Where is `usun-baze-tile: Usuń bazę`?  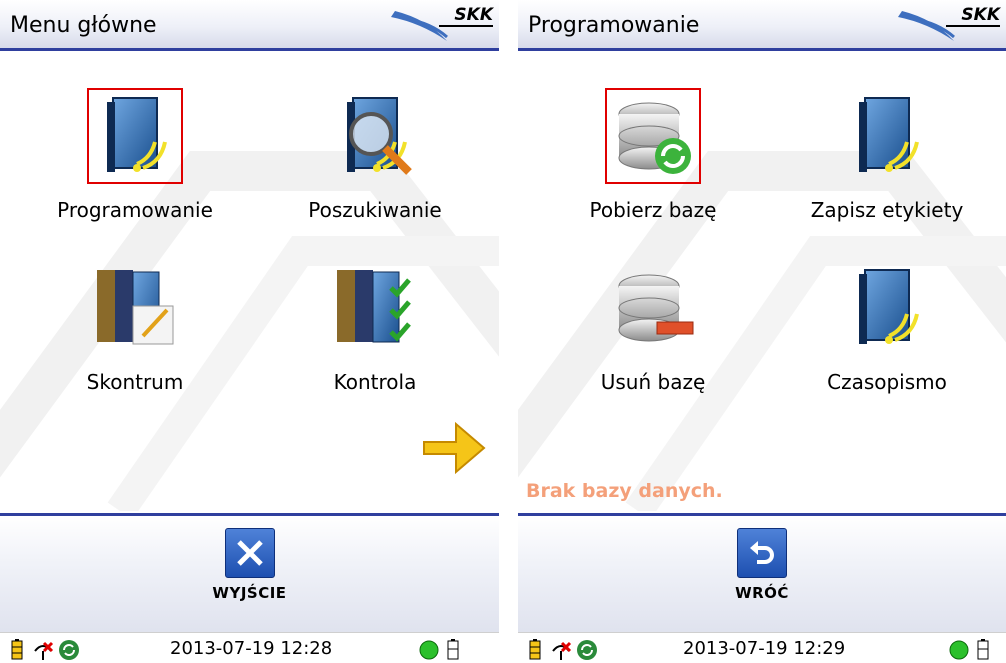
usun-baze-tile: Usuń bazę is located at coordinates (653, 341).